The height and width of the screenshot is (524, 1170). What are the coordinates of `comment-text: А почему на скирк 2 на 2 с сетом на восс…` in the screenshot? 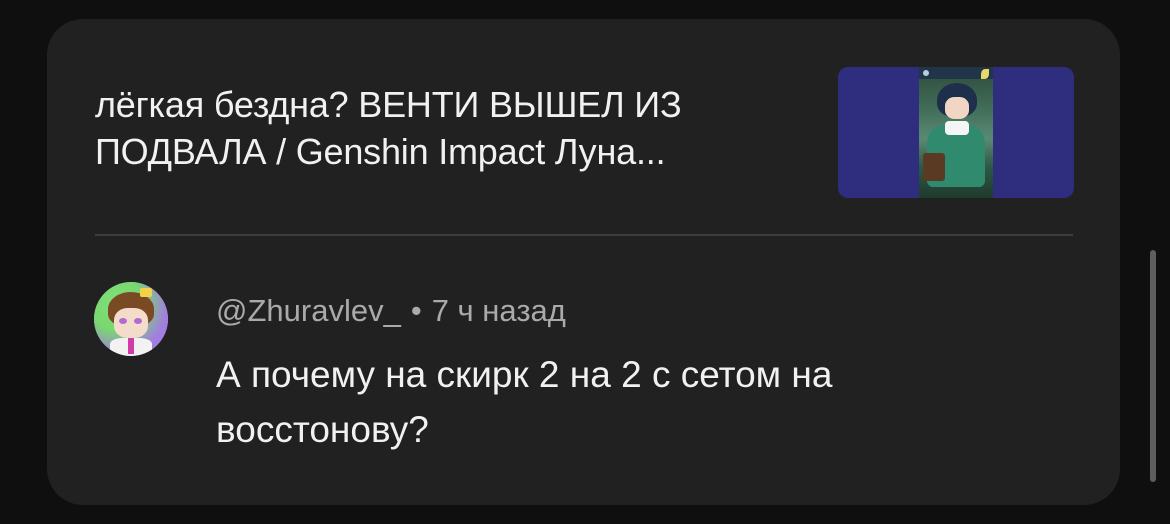 It's located at (524, 402).